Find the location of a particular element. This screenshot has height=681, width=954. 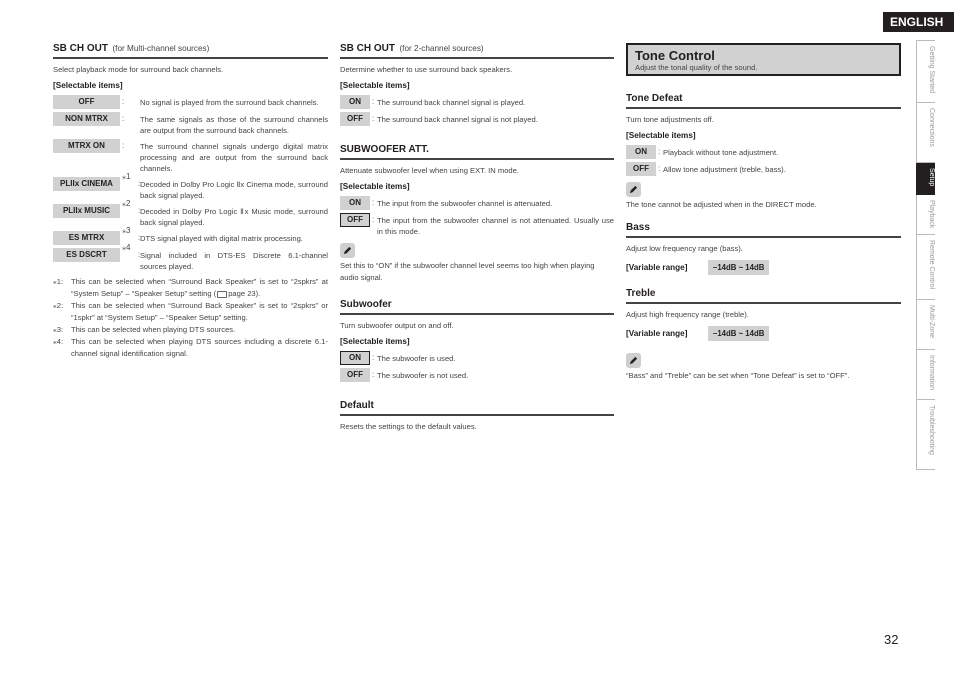

section-title: Treble is located at coordinates (641, 293).